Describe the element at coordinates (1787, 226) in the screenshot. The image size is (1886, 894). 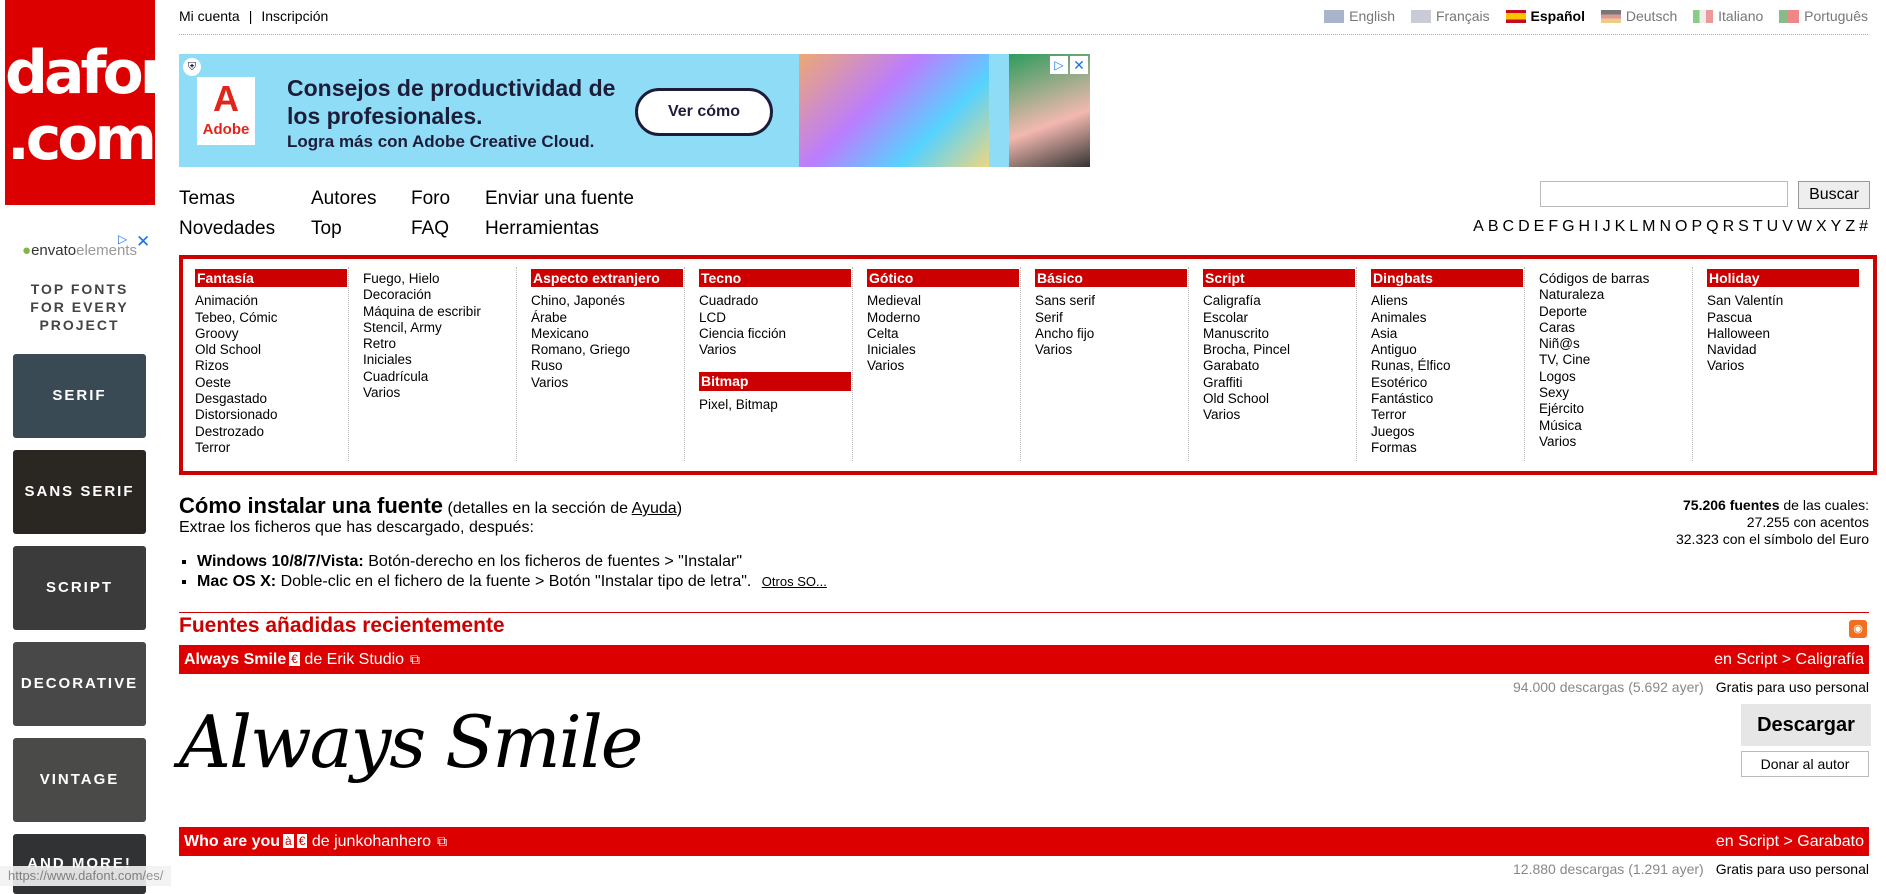
I see `letter-link: V` at that location.